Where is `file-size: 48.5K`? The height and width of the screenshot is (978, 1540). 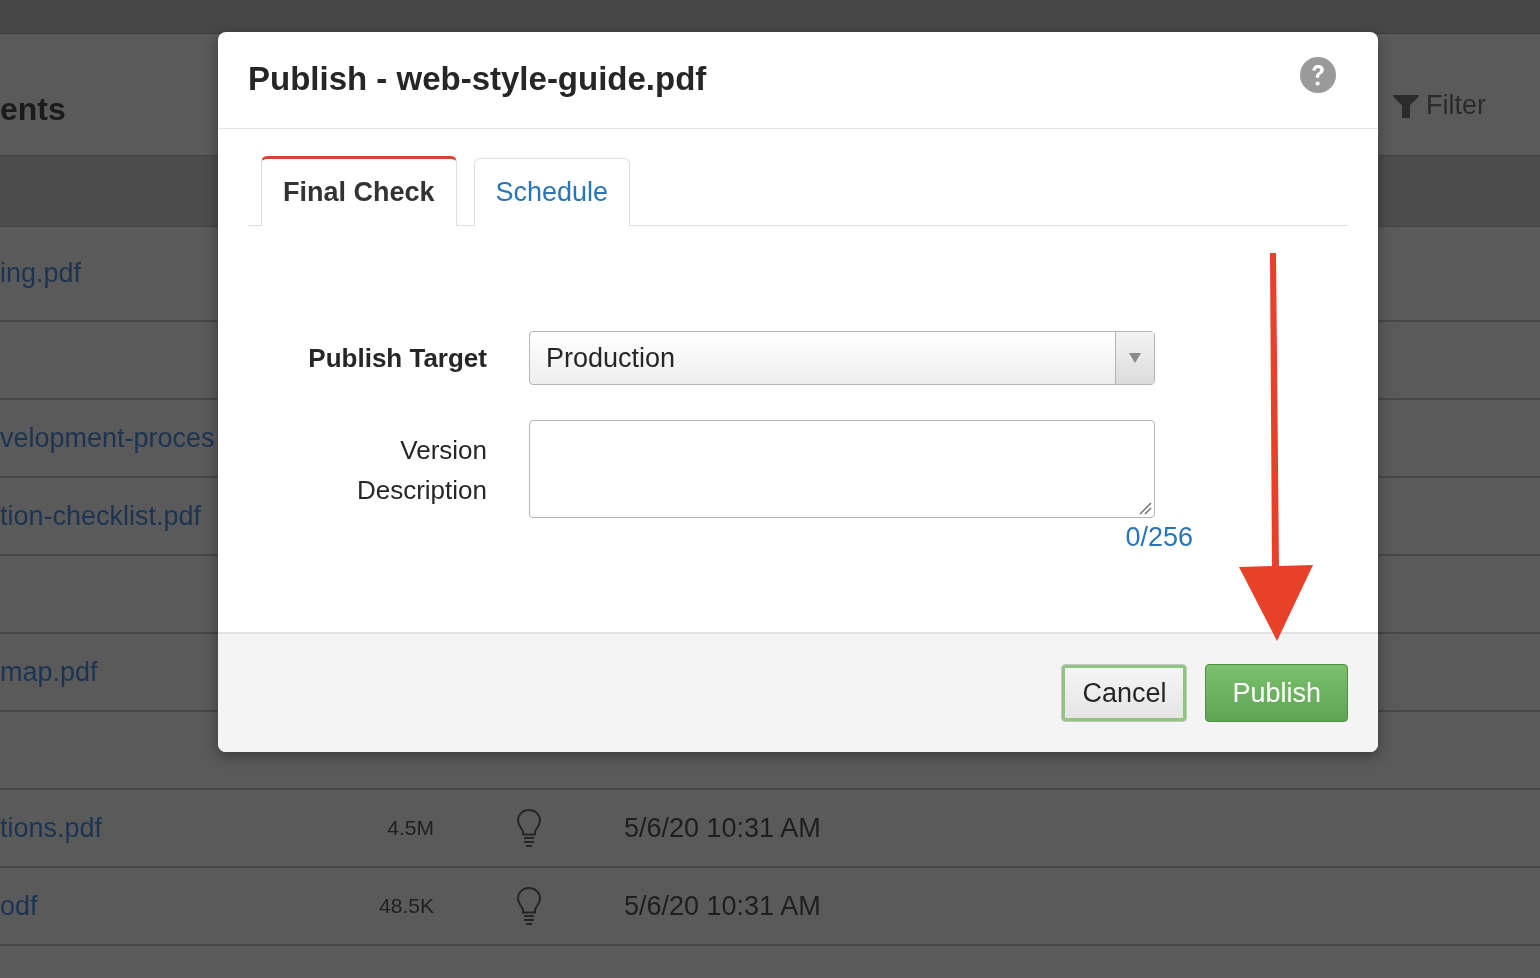 file-size: 48.5K is located at coordinates (406, 905).